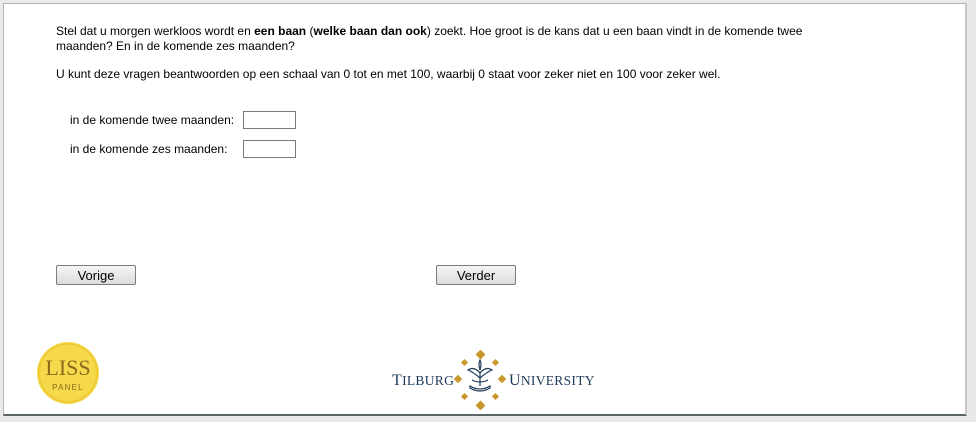 The height and width of the screenshot is (422, 976). Describe the element at coordinates (67, 367) in the screenshot. I see `lis-logo-word: LISS` at that location.